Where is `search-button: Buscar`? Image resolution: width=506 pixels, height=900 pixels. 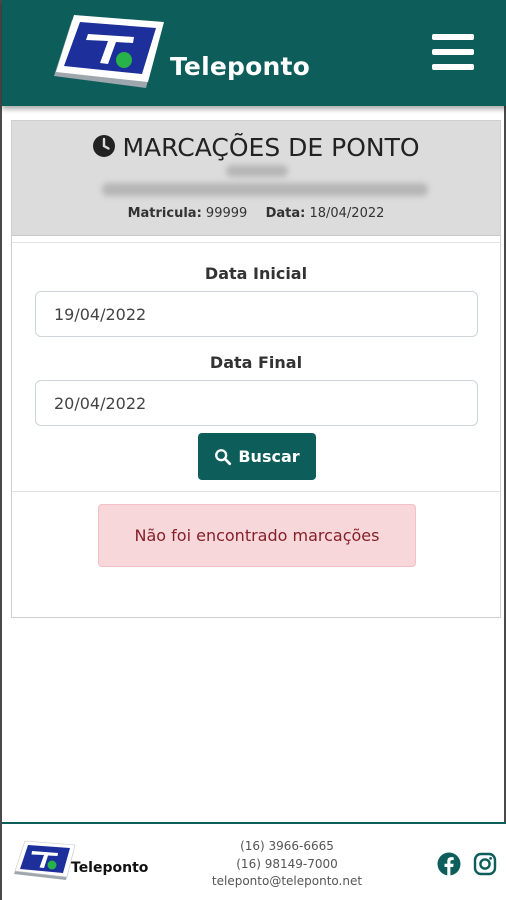
search-button: Buscar is located at coordinates (257, 456).